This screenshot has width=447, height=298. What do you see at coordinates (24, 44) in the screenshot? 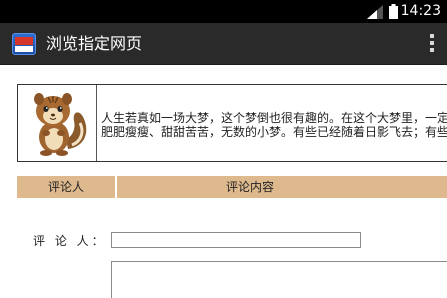
I see `app-logo-icon` at bounding box center [24, 44].